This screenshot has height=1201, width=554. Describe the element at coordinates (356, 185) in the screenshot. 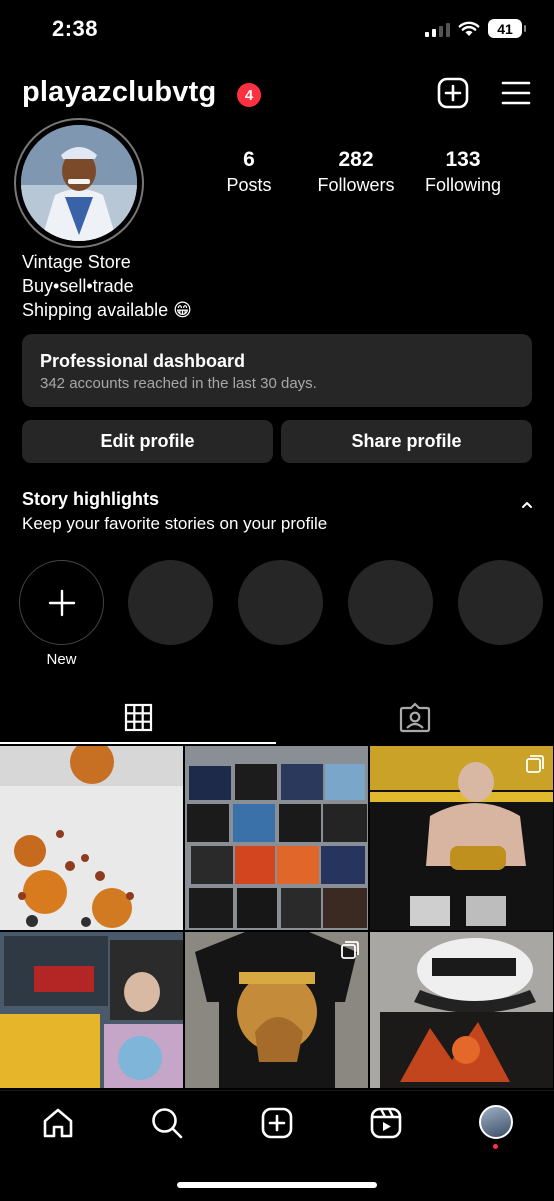

I see `followers-label: Followers` at that location.